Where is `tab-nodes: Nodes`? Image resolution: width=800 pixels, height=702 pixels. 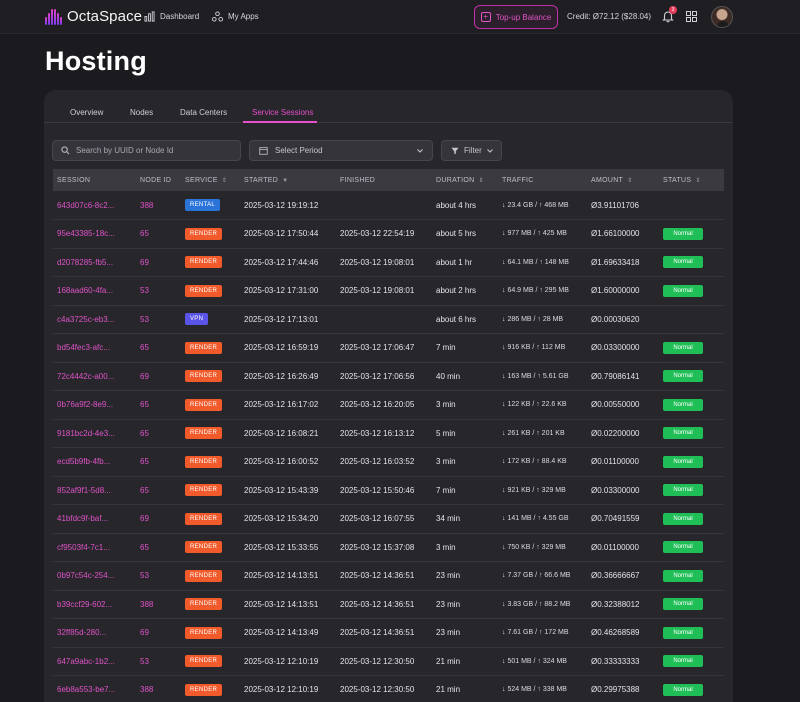 tab-nodes: Nodes is located at coordinates (141, 112).